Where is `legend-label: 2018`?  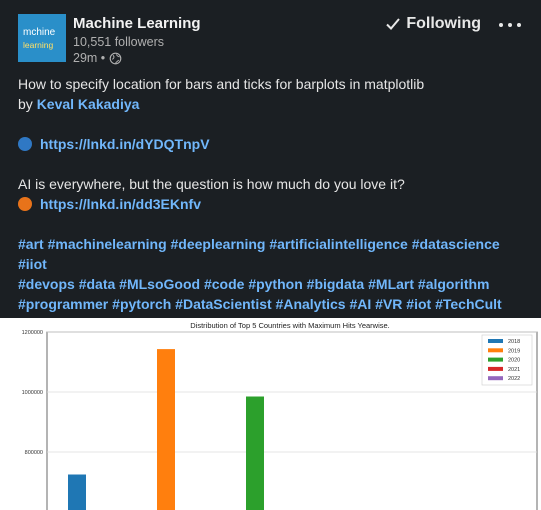 legend-label: 2018 is located at coordinates (514, 342).